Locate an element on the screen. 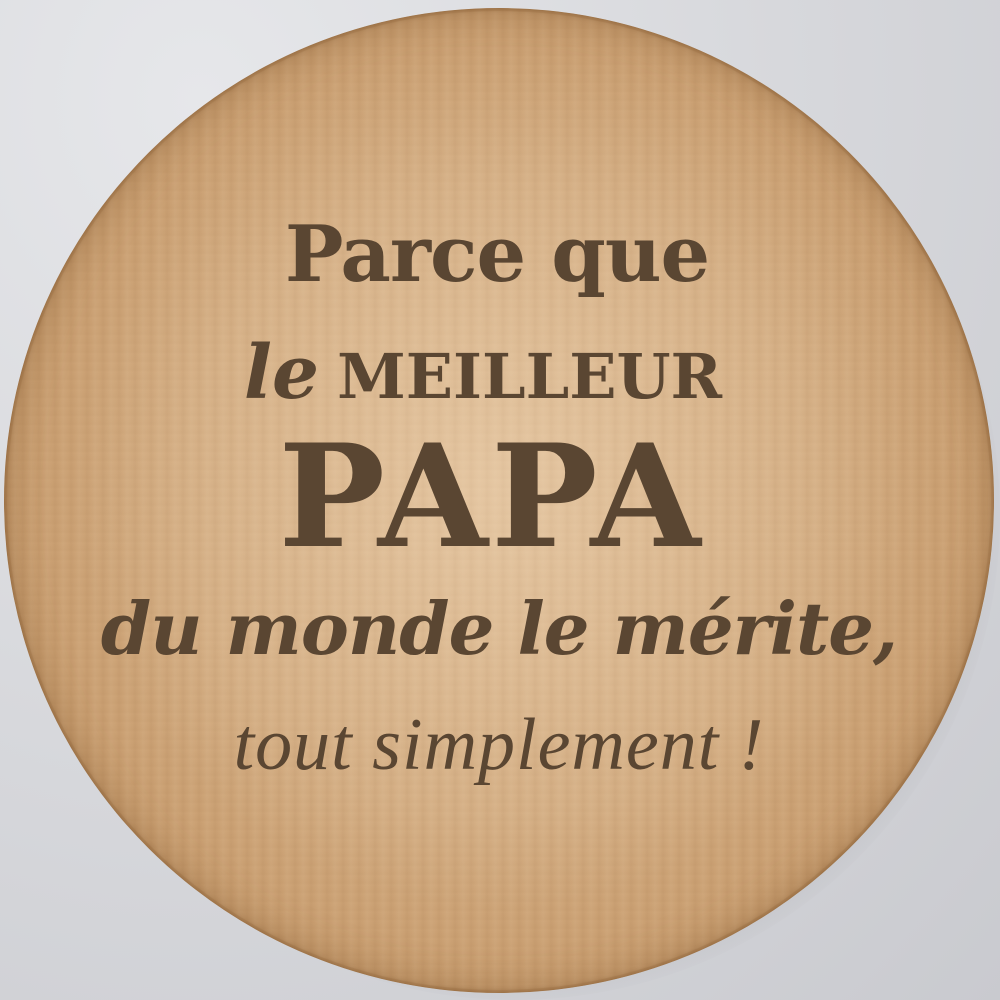 Image resolution: width=1000 pixels, height=1000 pixels. line-le-meilleur: le MEILLEUR is located at coordinates (491, 373).